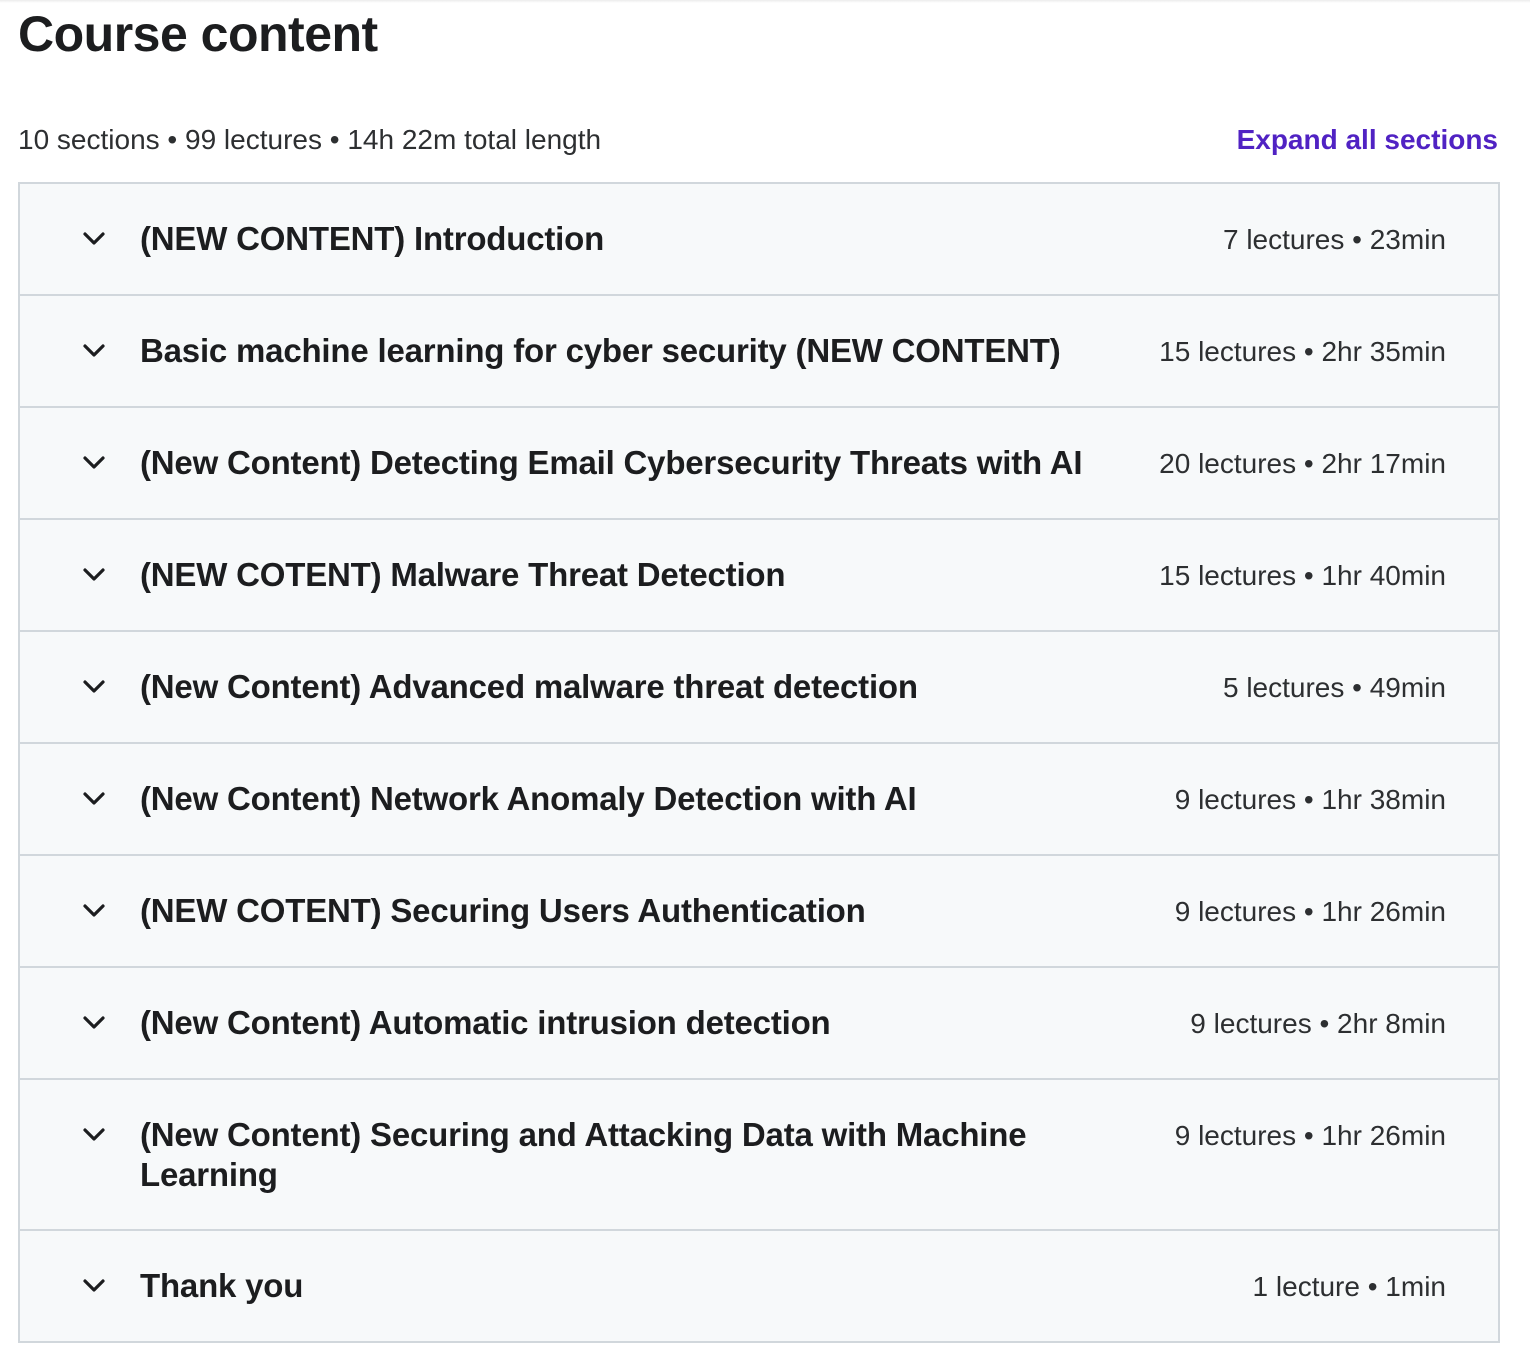 This screenshot has width=1530, height=1350. Describe the element at coordinates (759, 1287) in the screenshot. I see `section-header-10: Thank you 1 lecture • 1min` at that location.